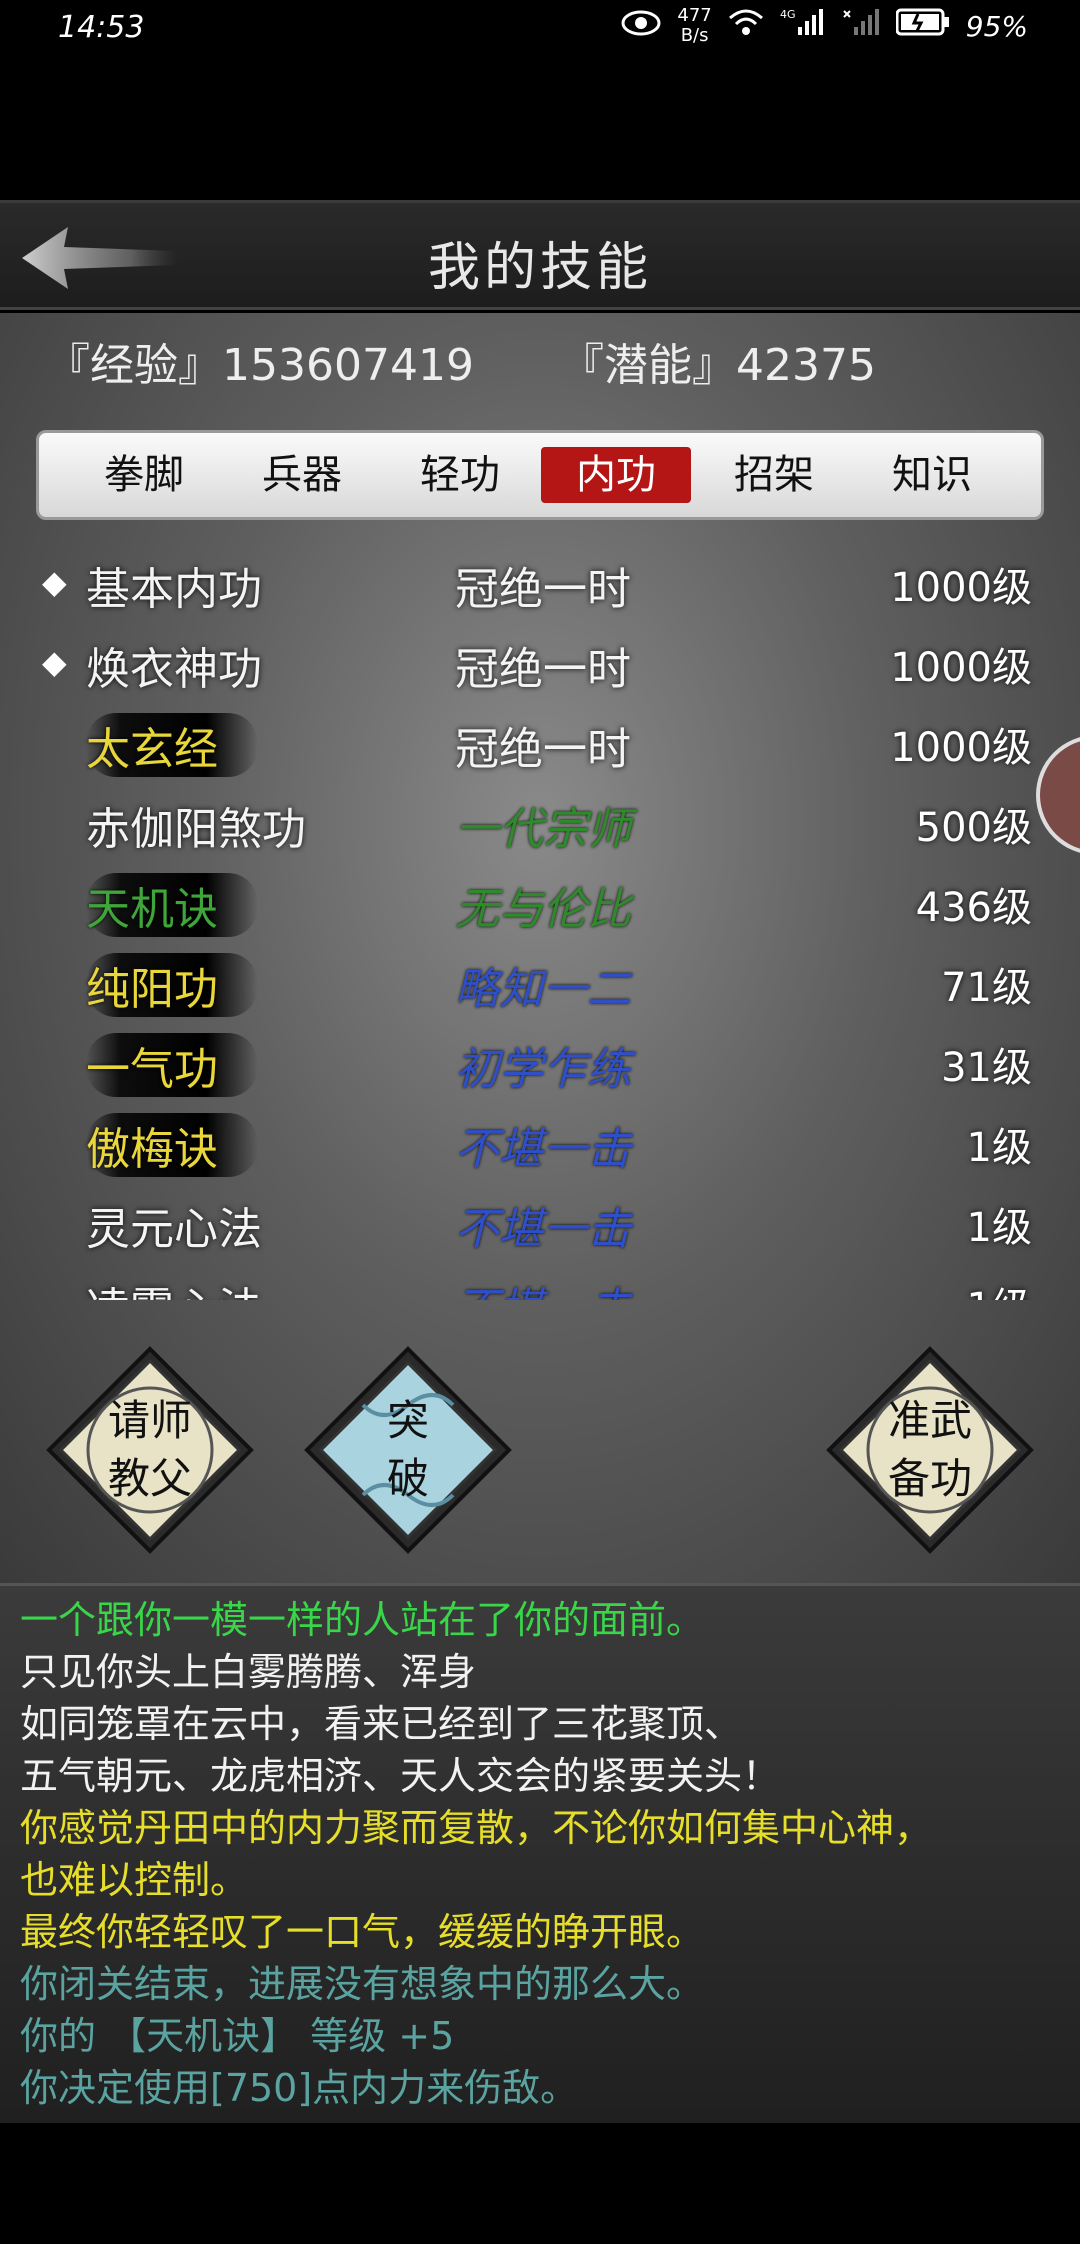 The width and height of the screenshot is (1080, 2244). Describe the element at coordinates (546, 360) in the screenshot. I see `stats-row: 『经验』153607419 『潜能』42375` at that location.